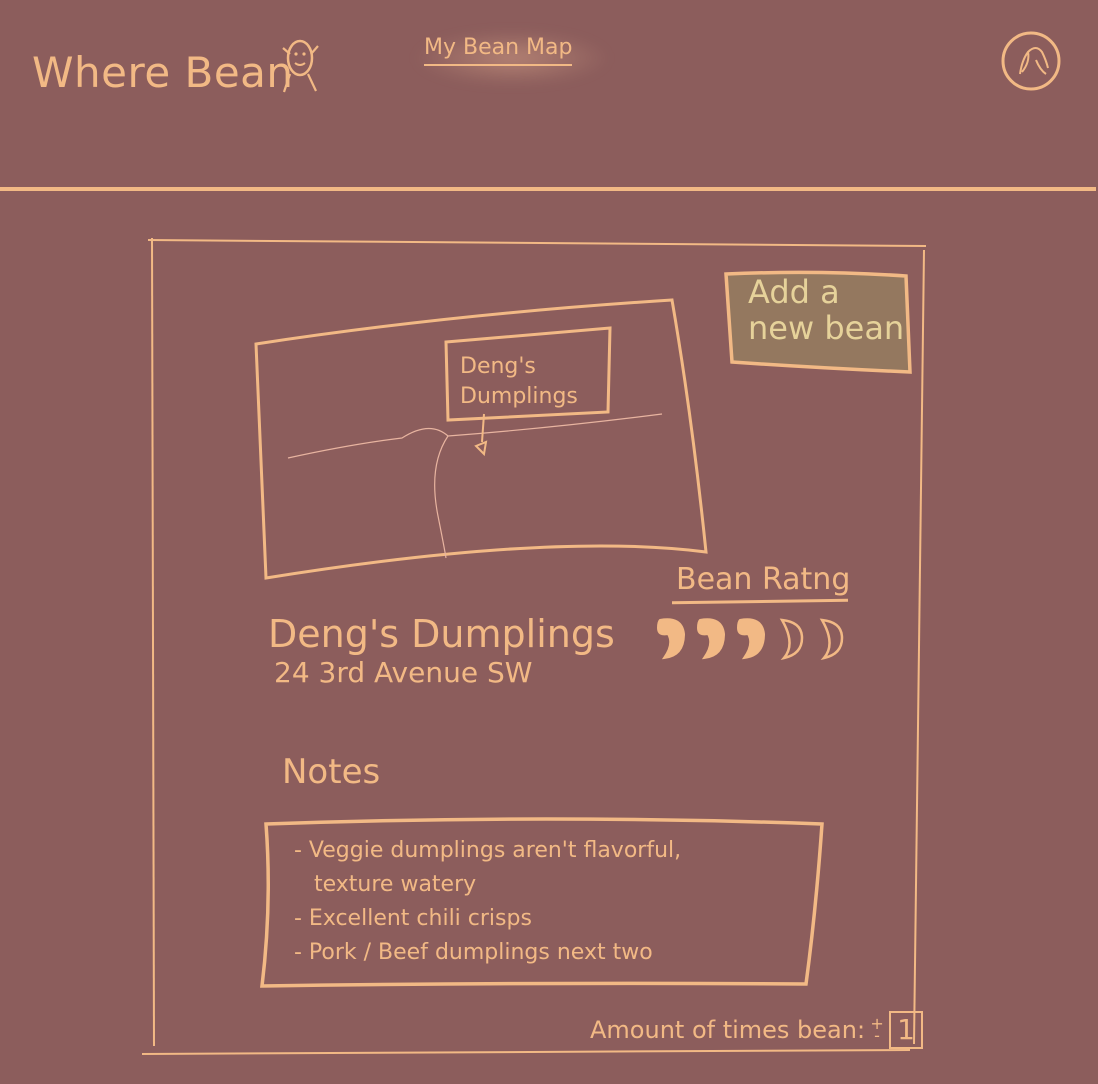 The width and height of the screenshot is (1098, 1084). Describe the element at coordinates (877, 1036) in the screenshot. I see `decrement-button: -` at that location.